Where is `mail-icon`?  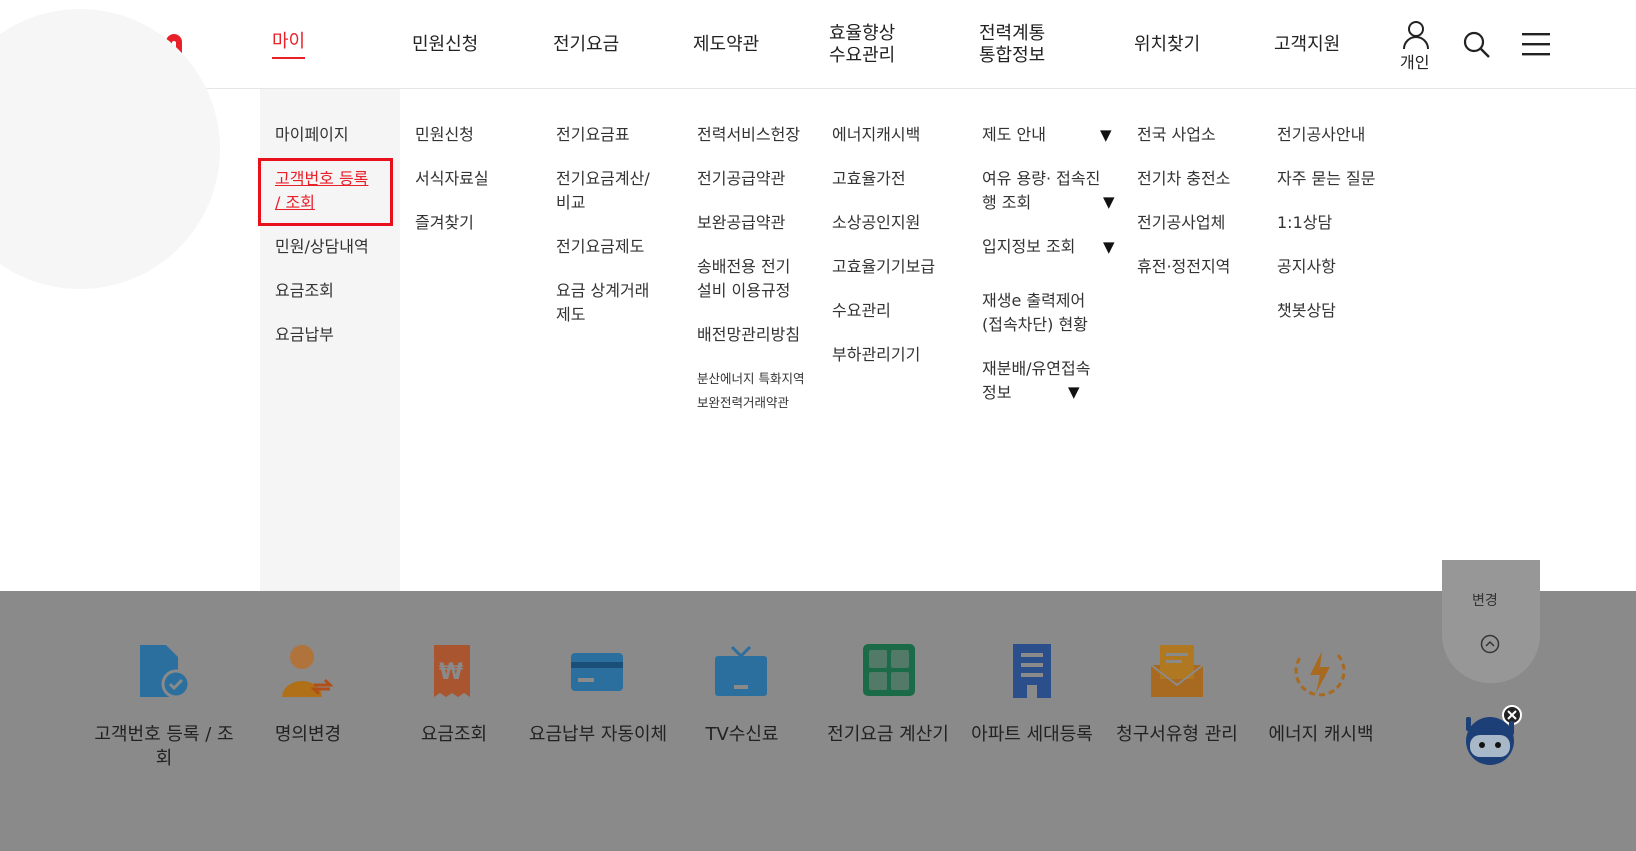 mail-icon is located at coordinates (1177, 671).